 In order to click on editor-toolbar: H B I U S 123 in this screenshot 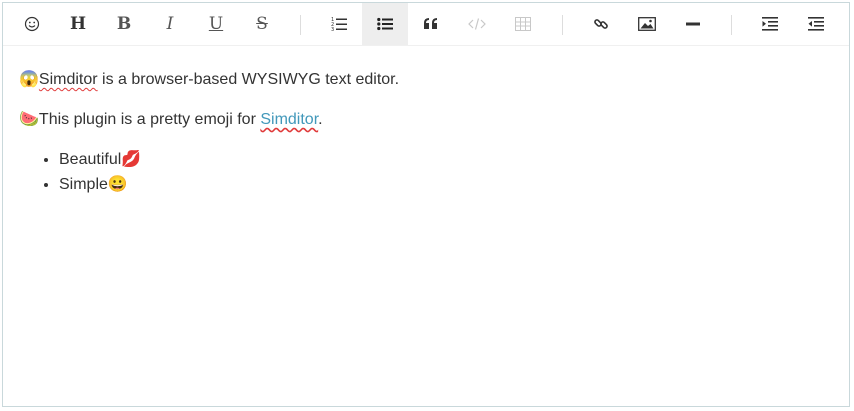, I will do `click(426, 24)`.